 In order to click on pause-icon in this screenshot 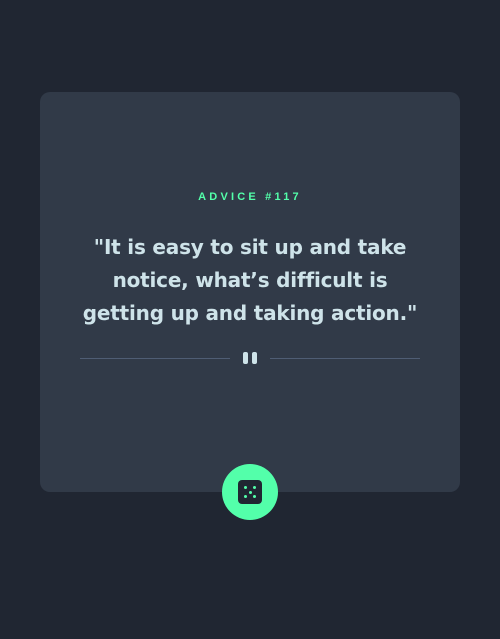, I will do `click(250, 359)`.